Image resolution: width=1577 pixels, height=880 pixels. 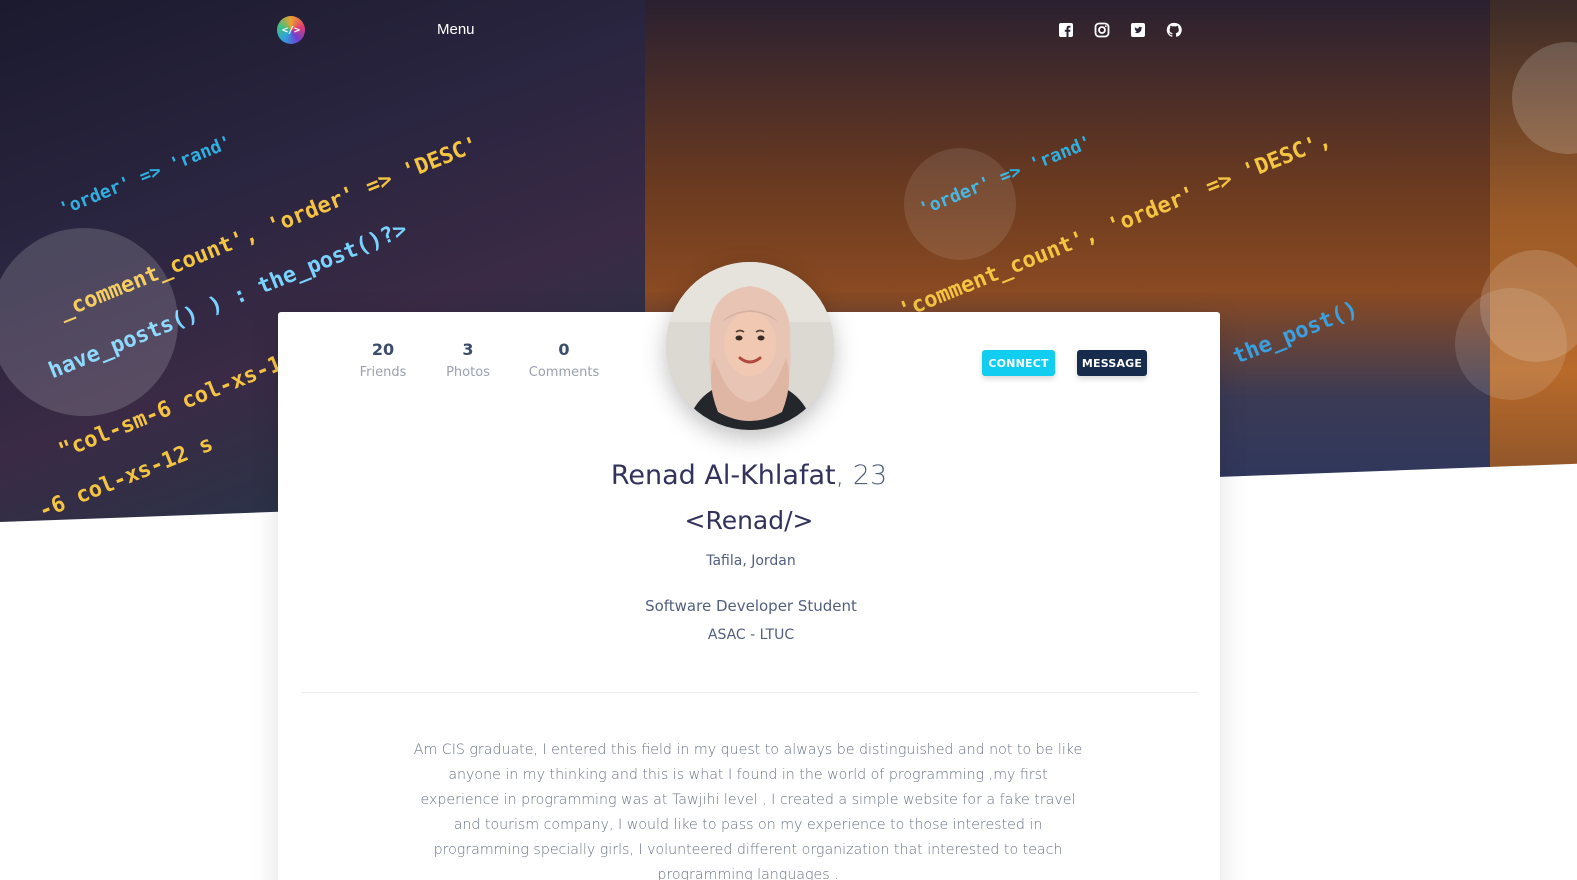 What do you see at coordinates (751, 606) in the screenshot?
I see `profile-job-title: Software Developer Student` at bounding box center [751, 606].